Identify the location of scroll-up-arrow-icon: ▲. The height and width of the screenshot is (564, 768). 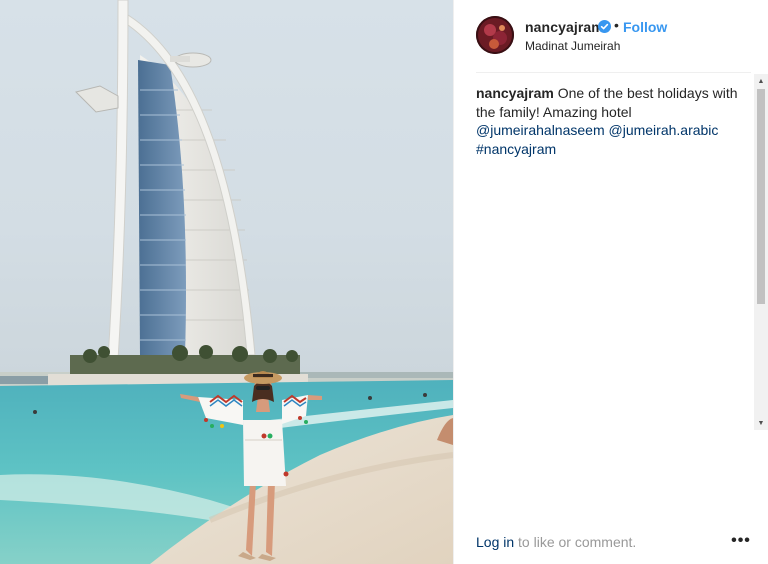
(761, 81).